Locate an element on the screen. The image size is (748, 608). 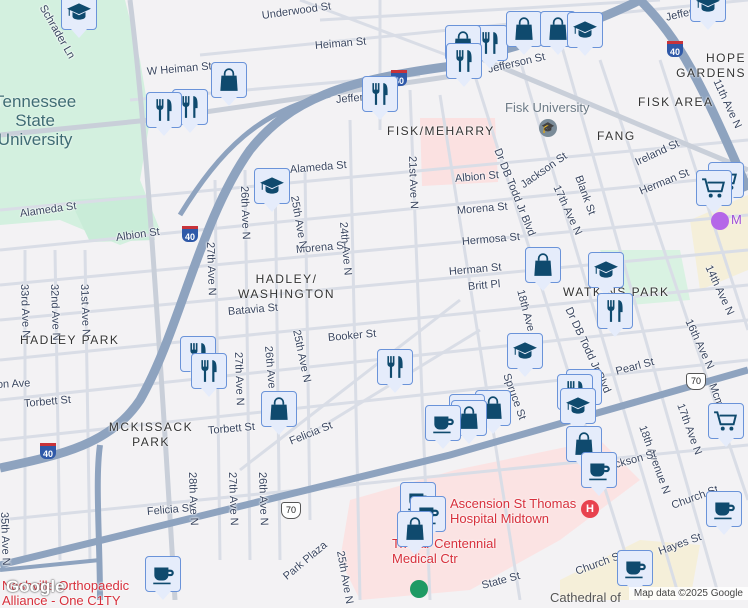
ascension-hospital-label: Ascension St Thomas Hospital Midtown is located at coordinates (513, 511).